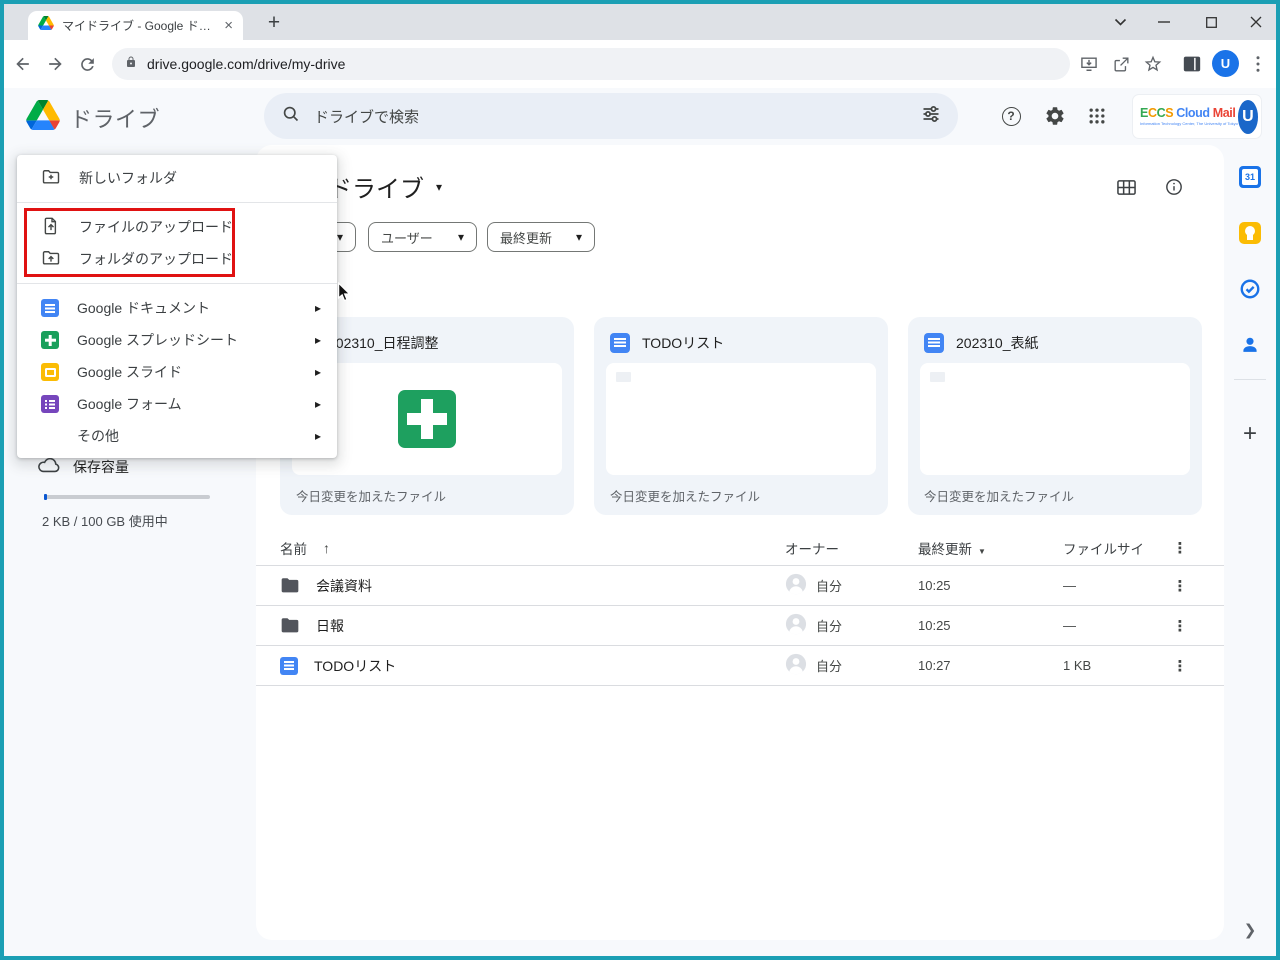 The width and height of the screenshot is (1280, 960). Describe the element at coordinates (1120, 22) in the screenshot. I see `tab-search-chevron-icon` at that location.